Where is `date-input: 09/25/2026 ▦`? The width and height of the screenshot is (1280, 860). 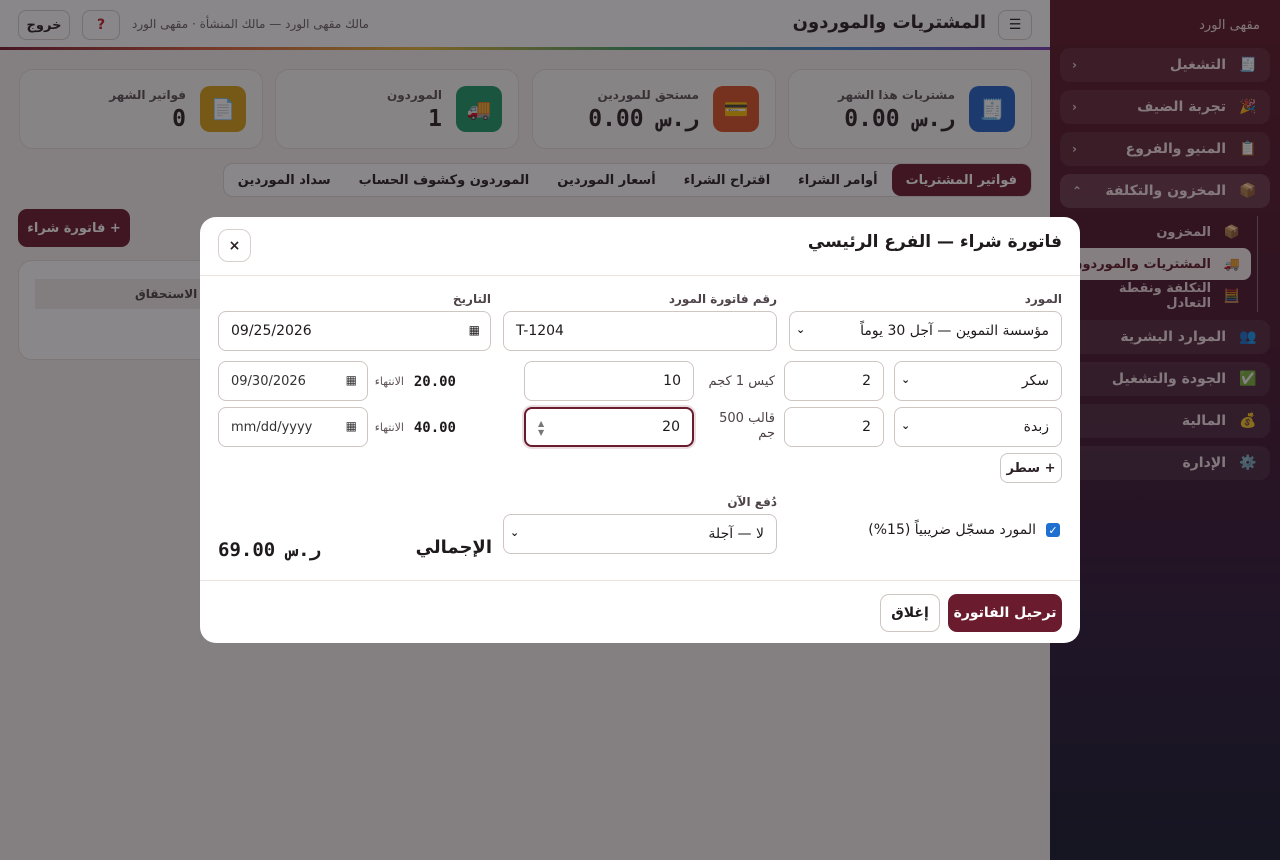
date-input: 09/25/2026 ▦ is located at coordinates (354, 331).